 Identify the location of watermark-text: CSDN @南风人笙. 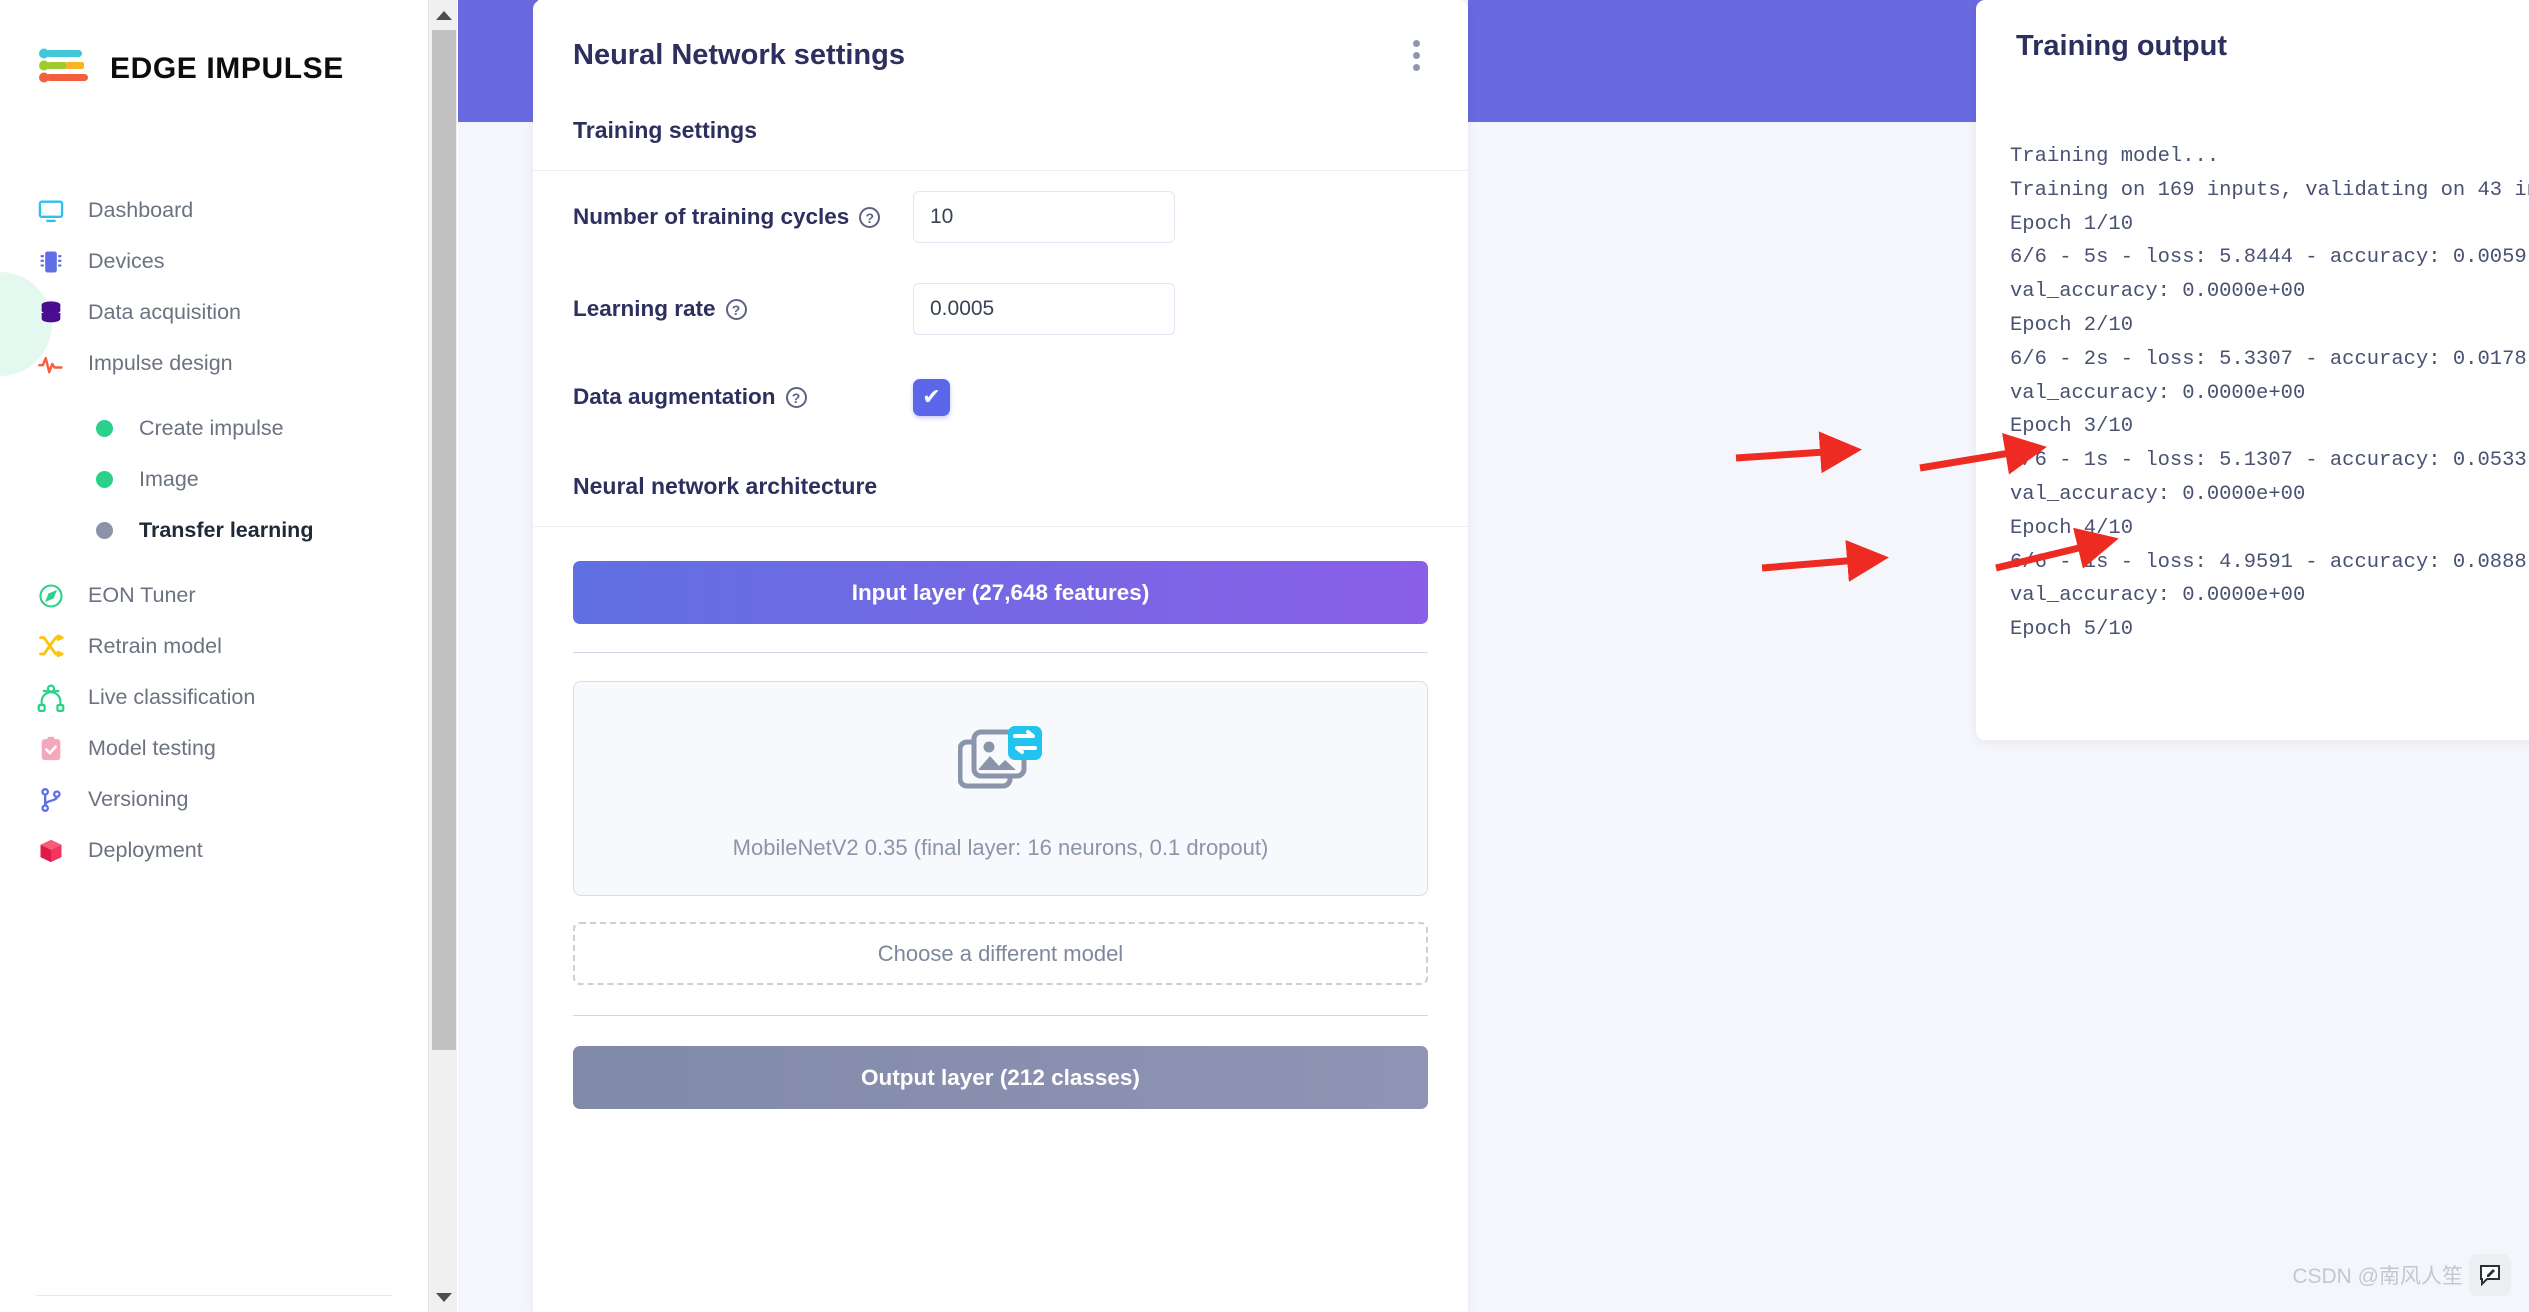
(2377, 1276).